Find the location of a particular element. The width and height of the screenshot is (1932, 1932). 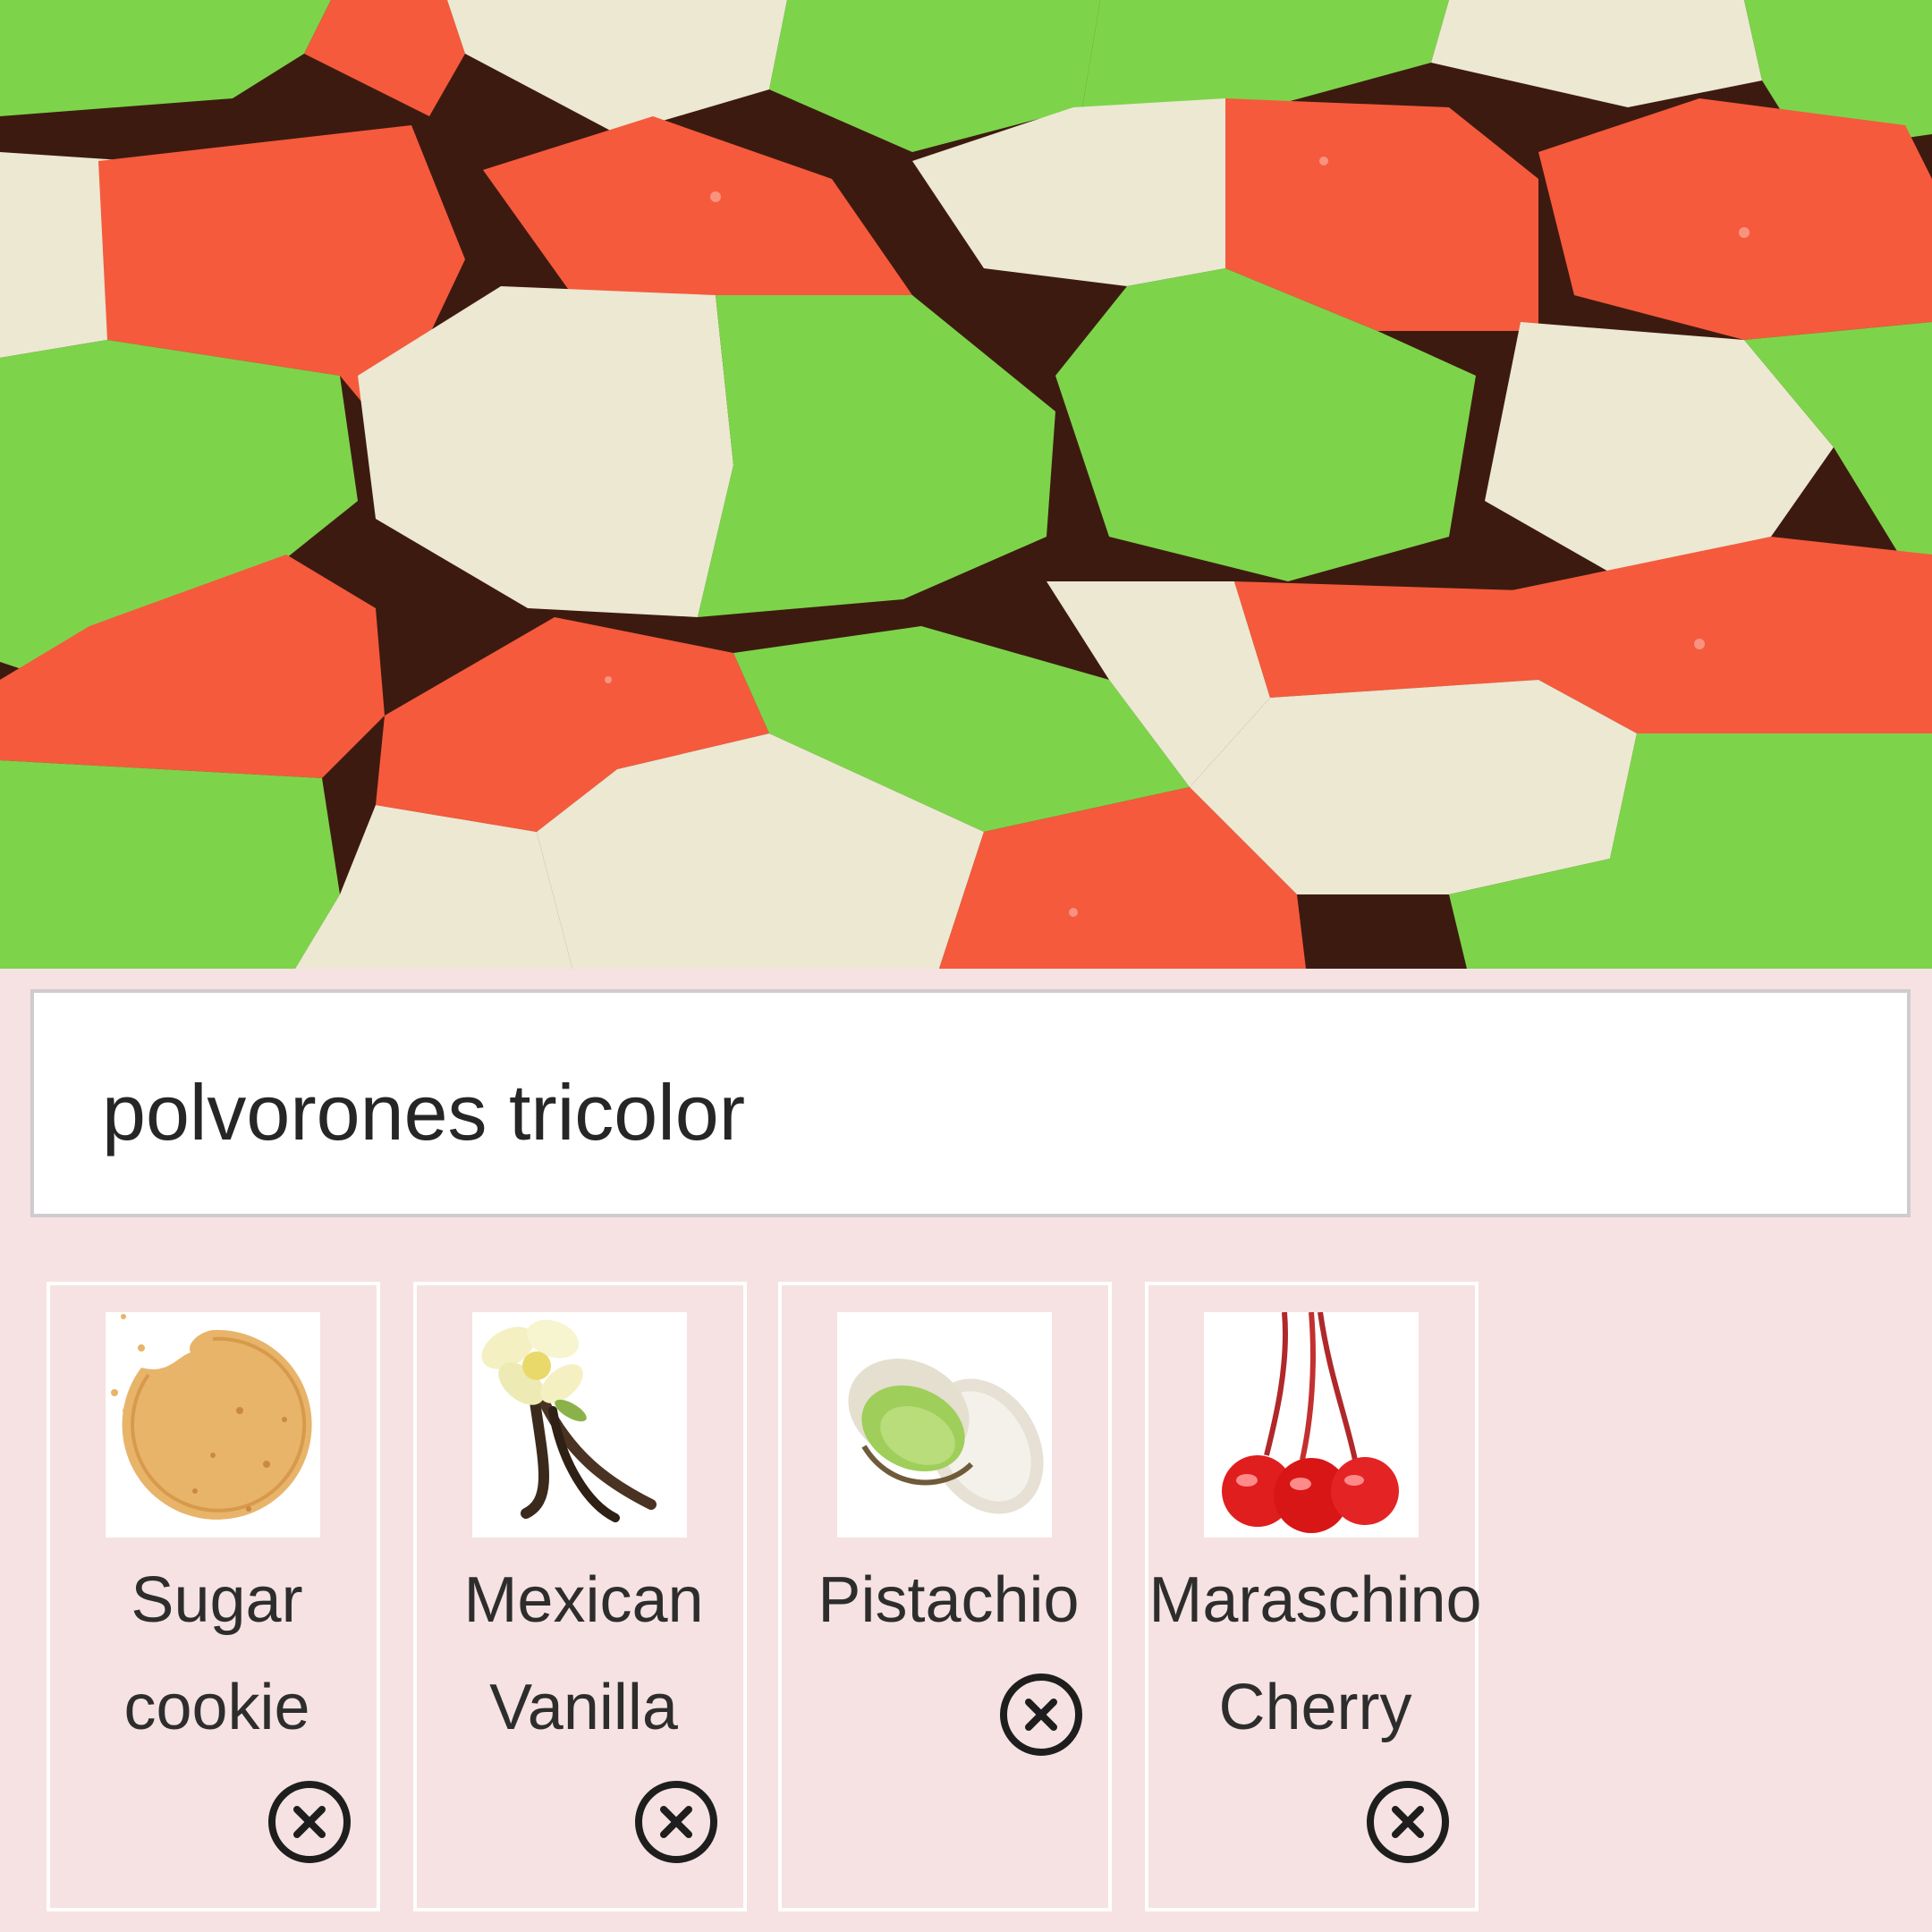

flavor-chip-sugar-cookie: Sugar cookie is located at coordinates (213, 1596).